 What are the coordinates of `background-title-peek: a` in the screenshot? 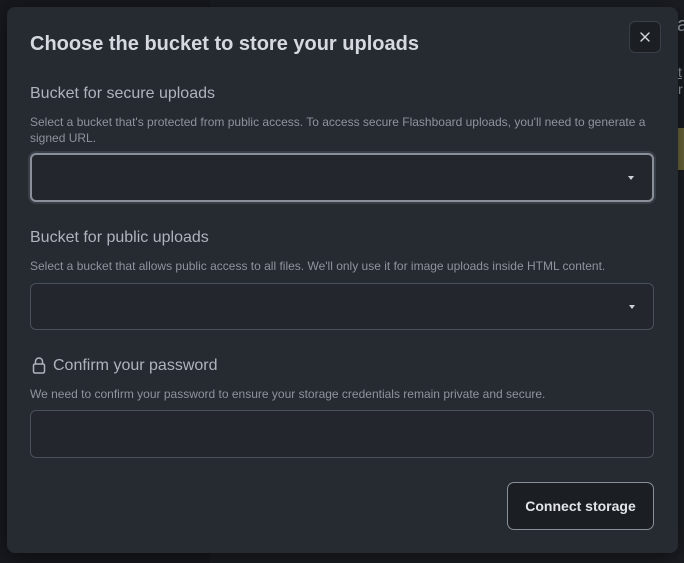 It's located at (680, 25).